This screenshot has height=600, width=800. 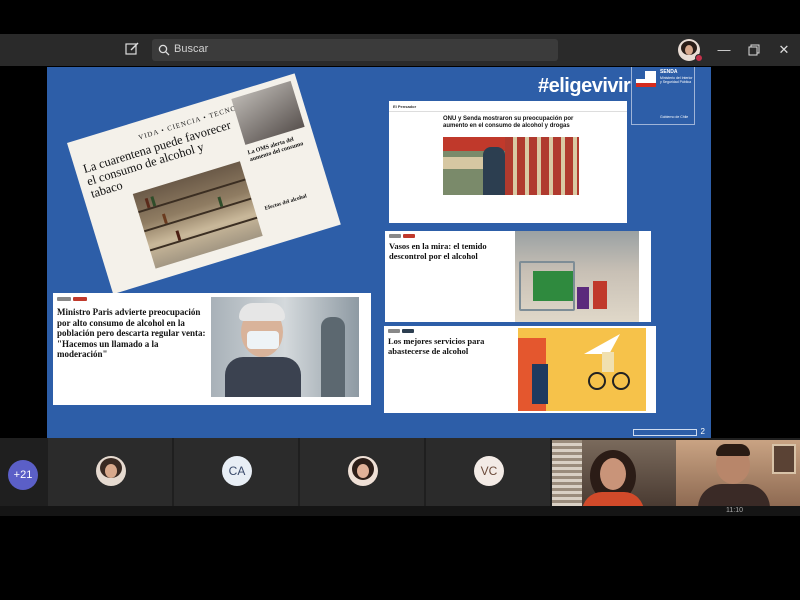 What do you see at coordinates (164, 50) in the screenshot?
I see `search-icon` at bounding box center [164, 50].